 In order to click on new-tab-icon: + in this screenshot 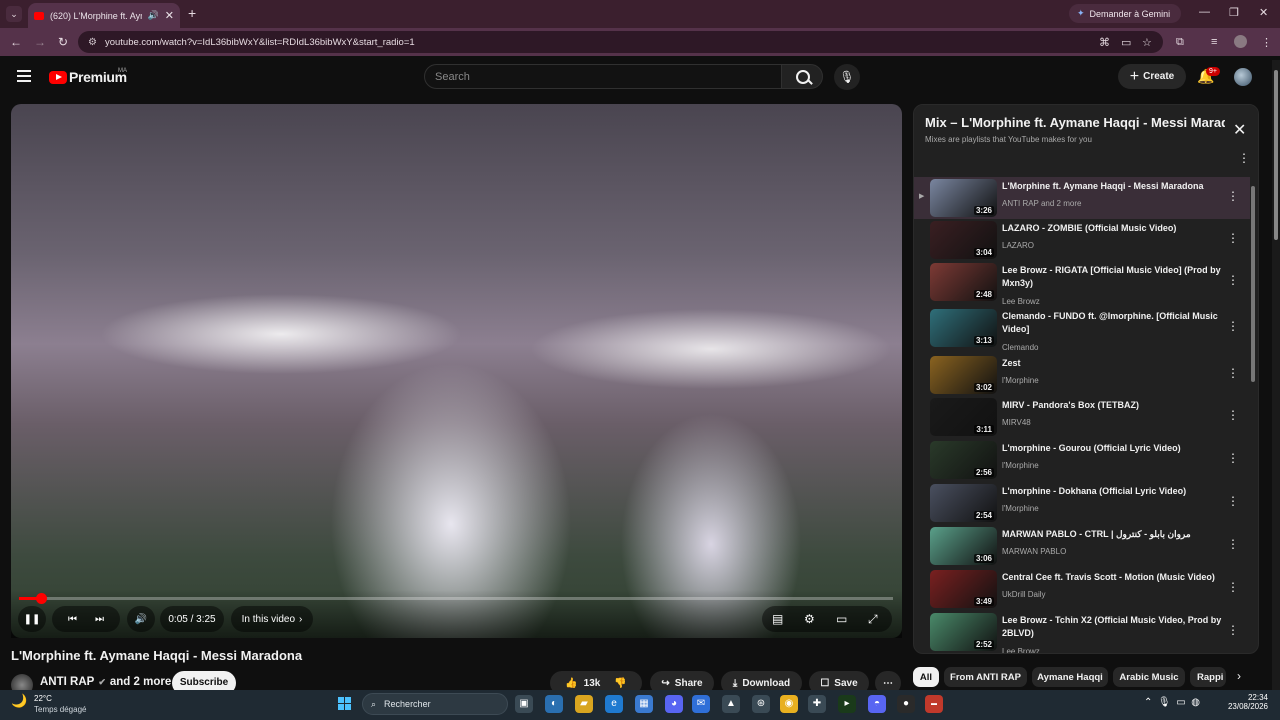, I will do `click(192, 13)`.